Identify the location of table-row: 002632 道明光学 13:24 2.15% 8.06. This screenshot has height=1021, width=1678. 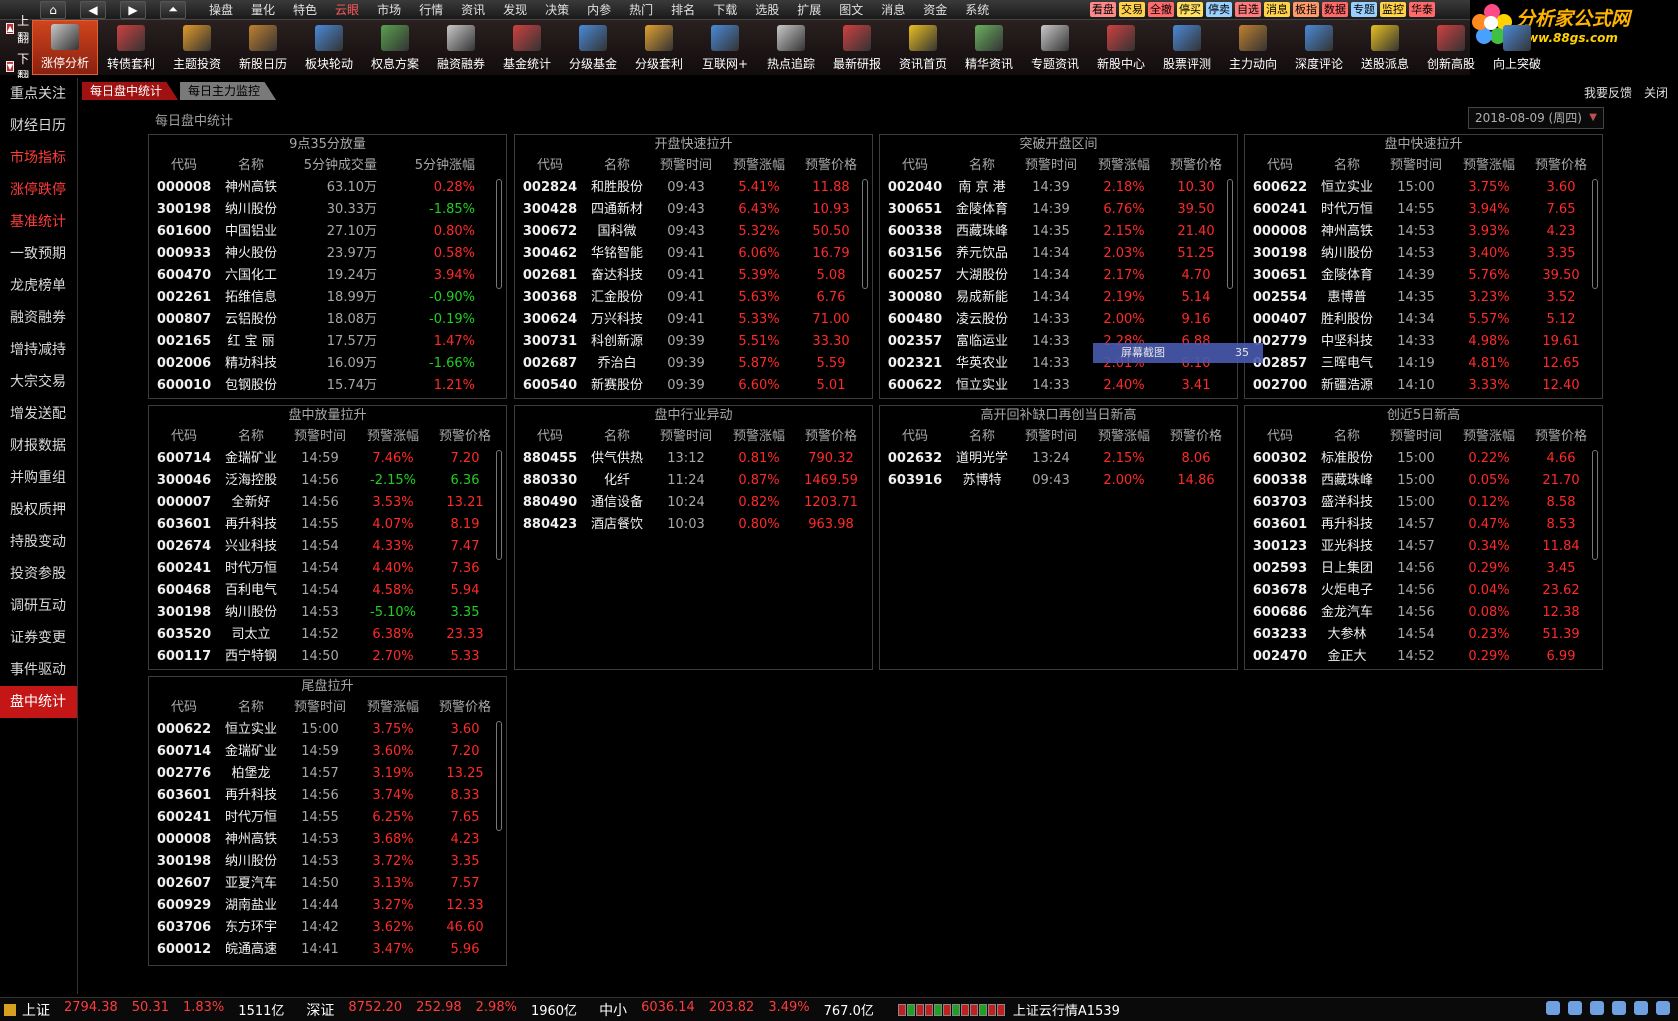
(1058, 459).